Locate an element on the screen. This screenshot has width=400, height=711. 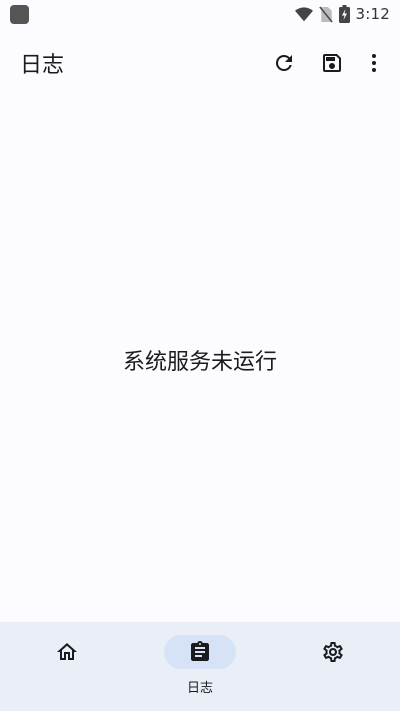
refresh-icon is located at coordinates (283, 62).